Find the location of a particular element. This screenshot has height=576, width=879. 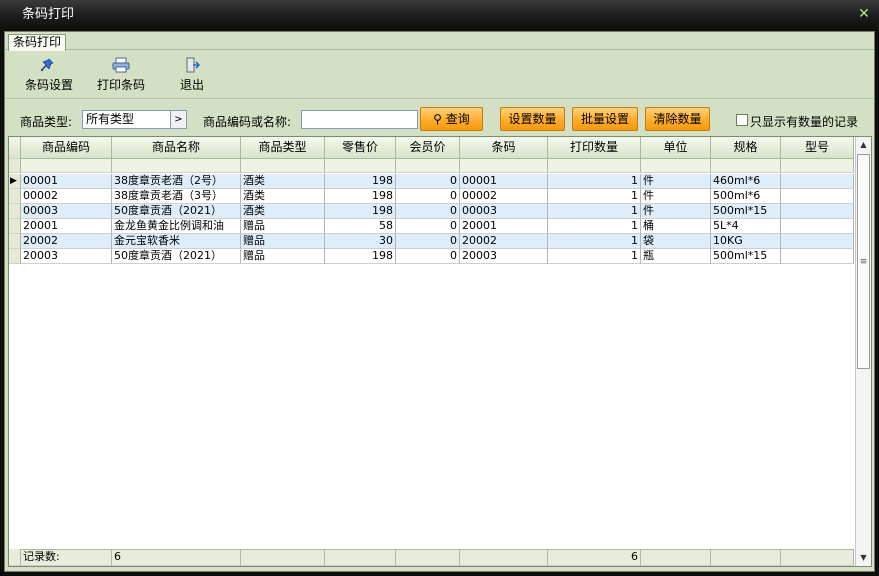

row-header: ▶ is located at coordinates (15, 181).